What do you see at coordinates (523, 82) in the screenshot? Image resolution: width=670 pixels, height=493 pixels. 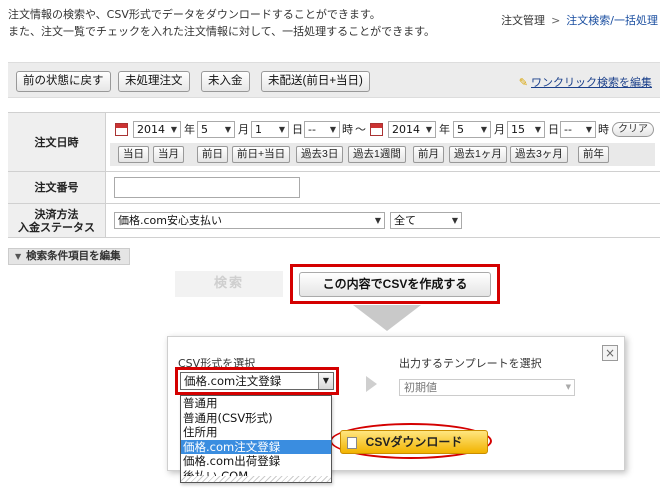 I see `pencil-icon: ✎` at bounding box center [523, 82].